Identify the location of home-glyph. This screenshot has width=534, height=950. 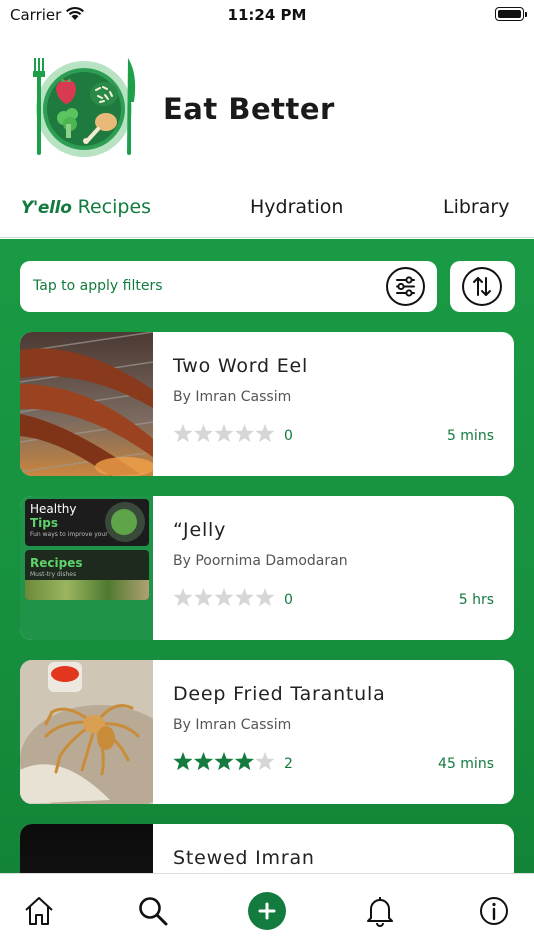
(39, 911).